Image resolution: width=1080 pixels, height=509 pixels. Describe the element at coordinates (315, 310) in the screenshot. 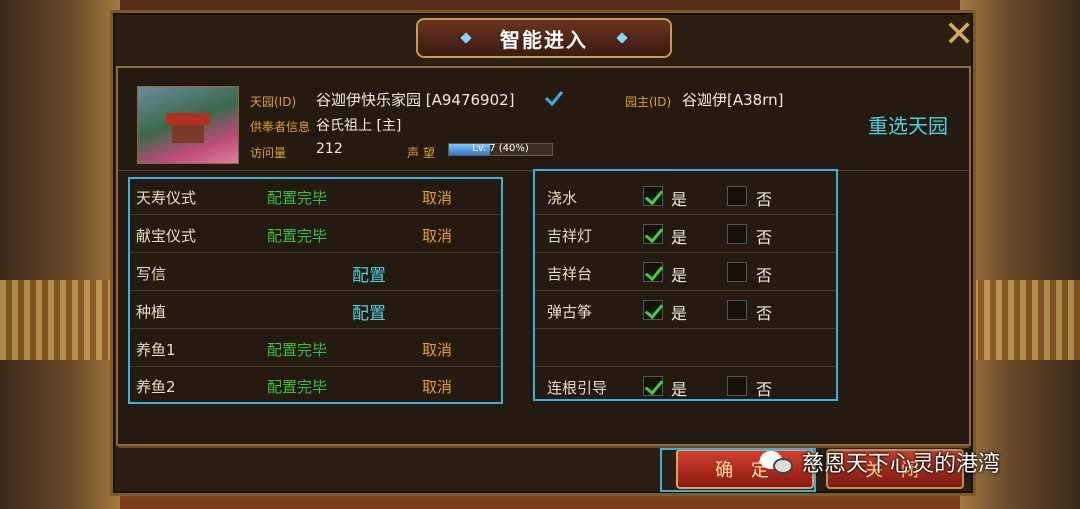

I see `ritual-row: 种植 配置` at that location.